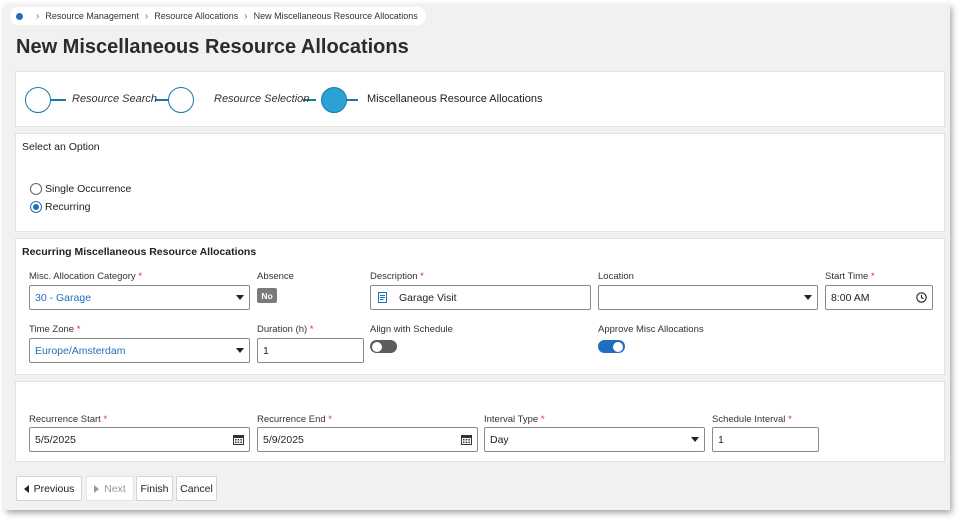  Describe the element at coordinates (752, 419) in the screenshot. I see `schedule-interval-label: Schedule Interval *` at that location.